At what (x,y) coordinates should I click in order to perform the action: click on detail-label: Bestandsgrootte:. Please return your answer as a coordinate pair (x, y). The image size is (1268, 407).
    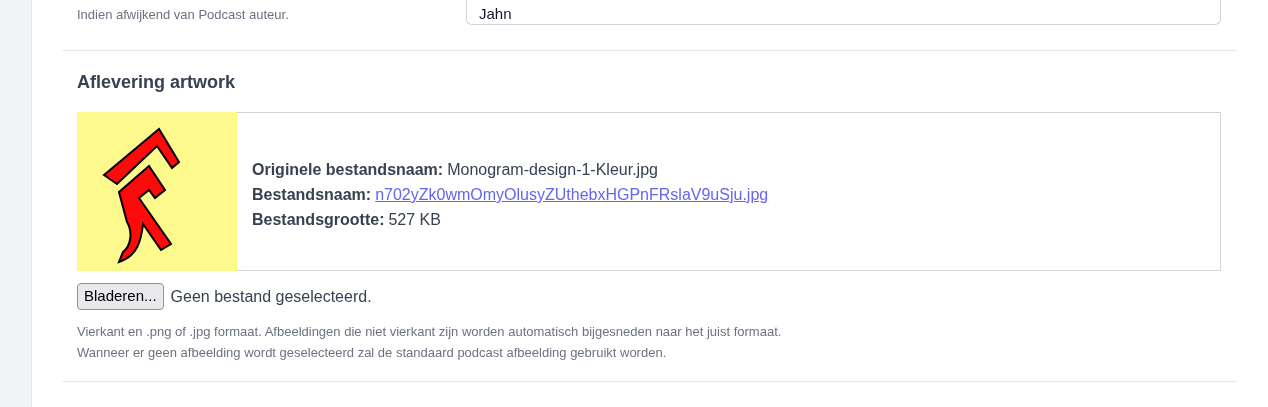
    Looking at the image, I should click on (318, 220).